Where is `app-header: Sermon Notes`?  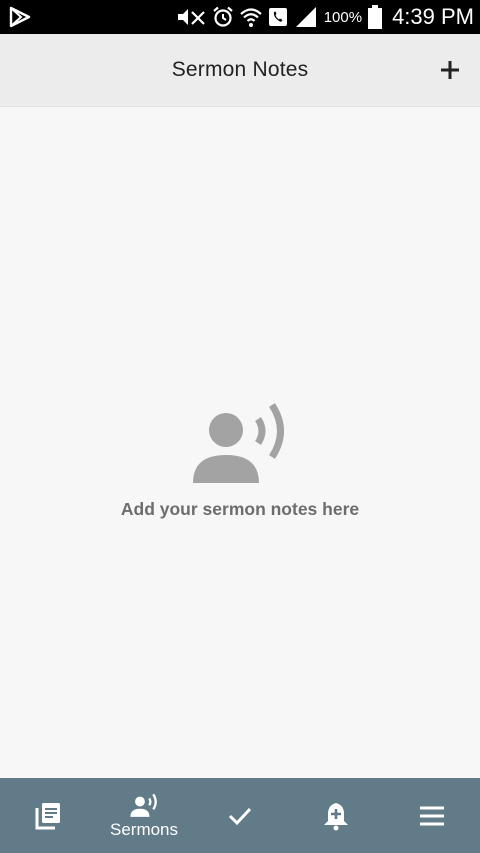
app-header: Sermon Notes is located at coordinates (240, 70).